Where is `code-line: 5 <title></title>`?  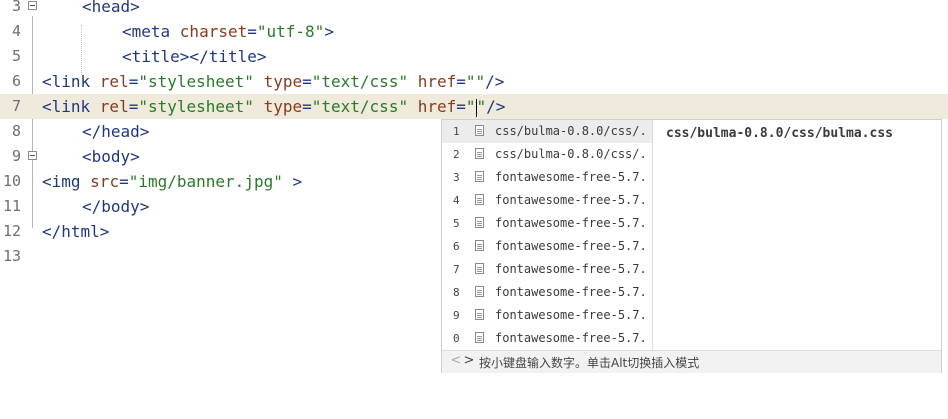
code-line: 5 <title></title> is located at coordinates (474, 56).